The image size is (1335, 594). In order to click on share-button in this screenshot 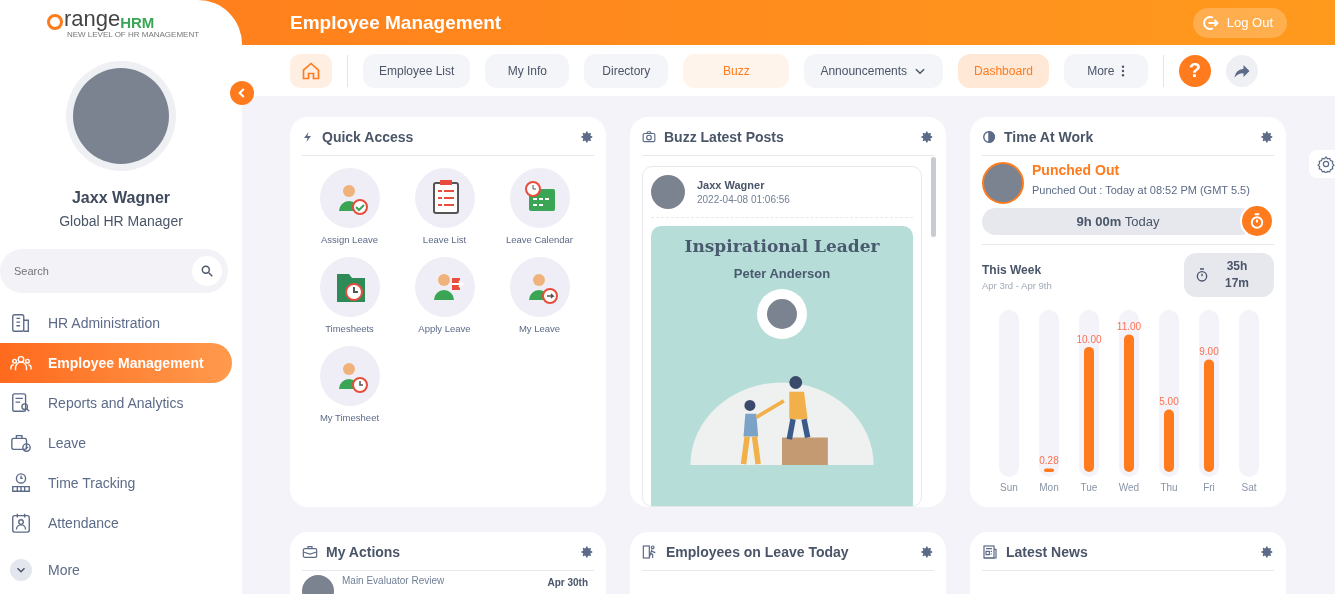, I will do `click(1241, 70)`.